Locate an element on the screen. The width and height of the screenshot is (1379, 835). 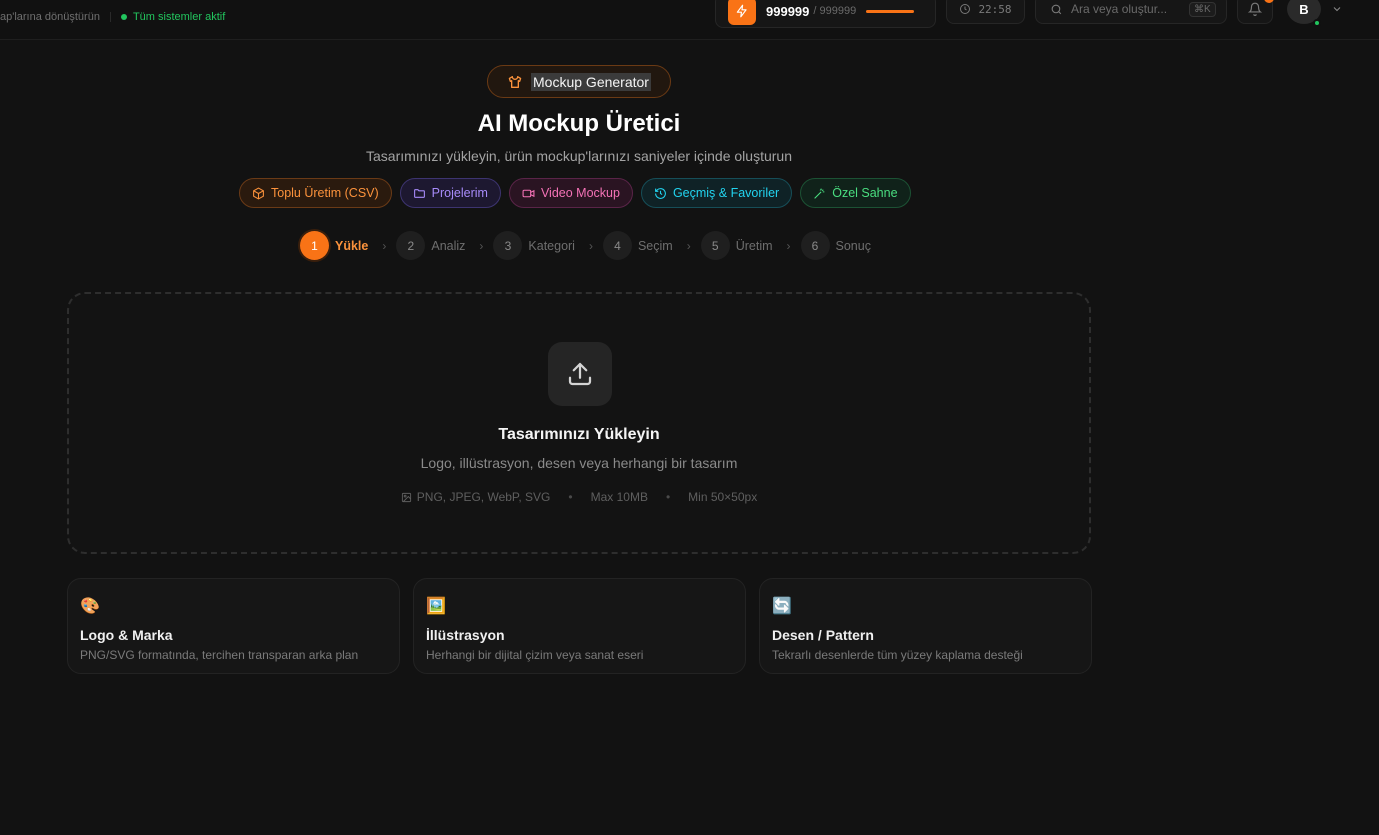
credits-widget: 999999 / 999999 is located at coordinates (825, 14).